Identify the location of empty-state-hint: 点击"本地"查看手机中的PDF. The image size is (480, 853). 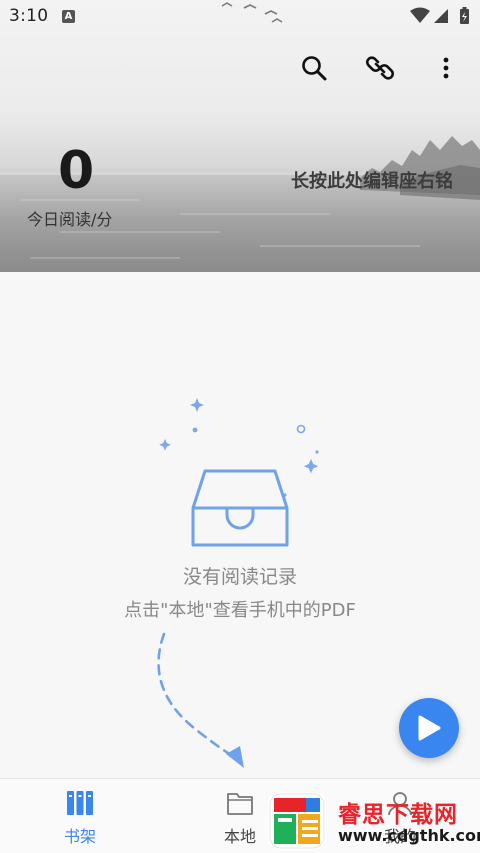
(240, 610).